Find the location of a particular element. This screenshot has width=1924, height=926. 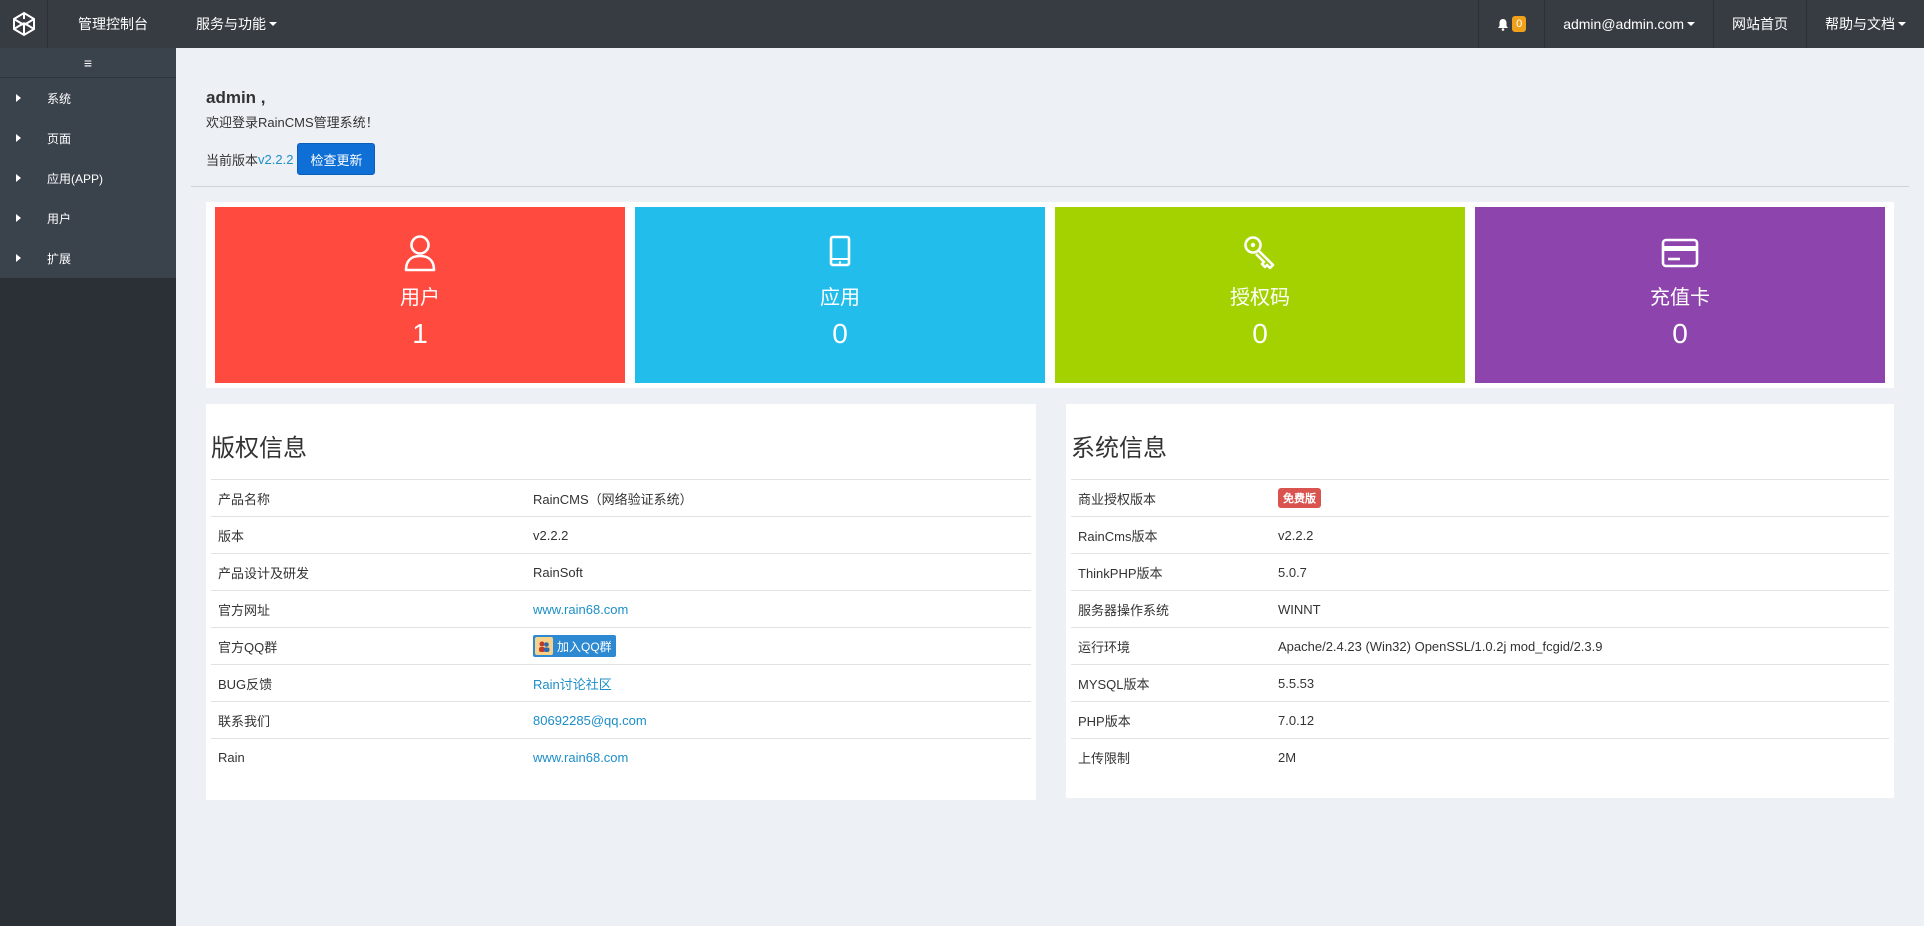

site-home-link: 网站首页 is located at coordinates (1759, 24).